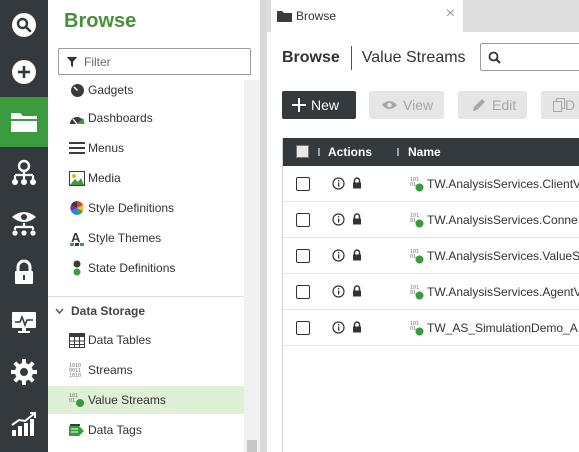 This screenshot has width=579, height=452. Describe the element at coordinates (311, 58) in the screenshot. I see `breadcrumb-section: Browse` at that location.